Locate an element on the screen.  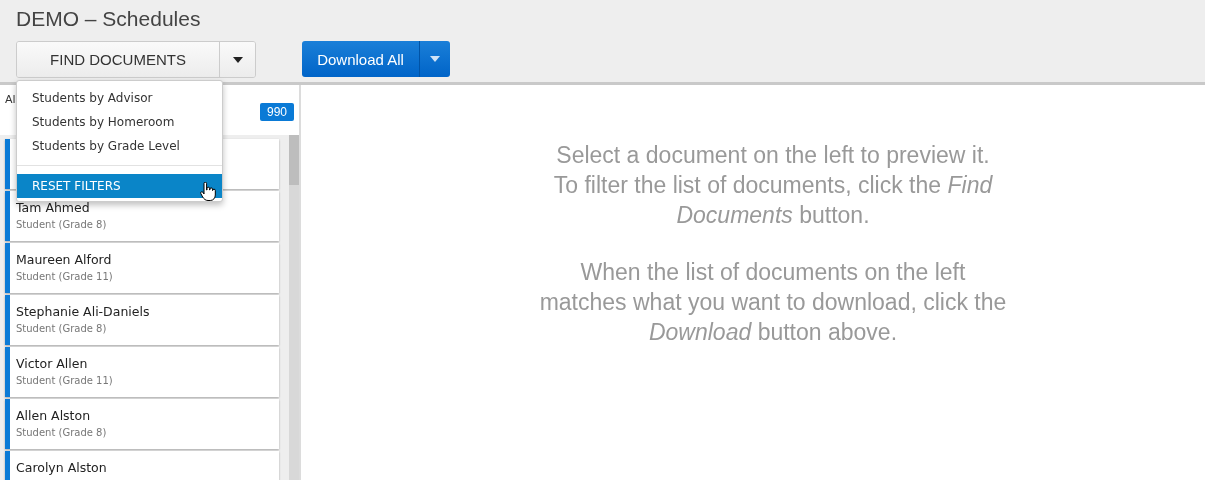
document-name: Stephanie Ali-Daniels is located at coordinates (83, 312).